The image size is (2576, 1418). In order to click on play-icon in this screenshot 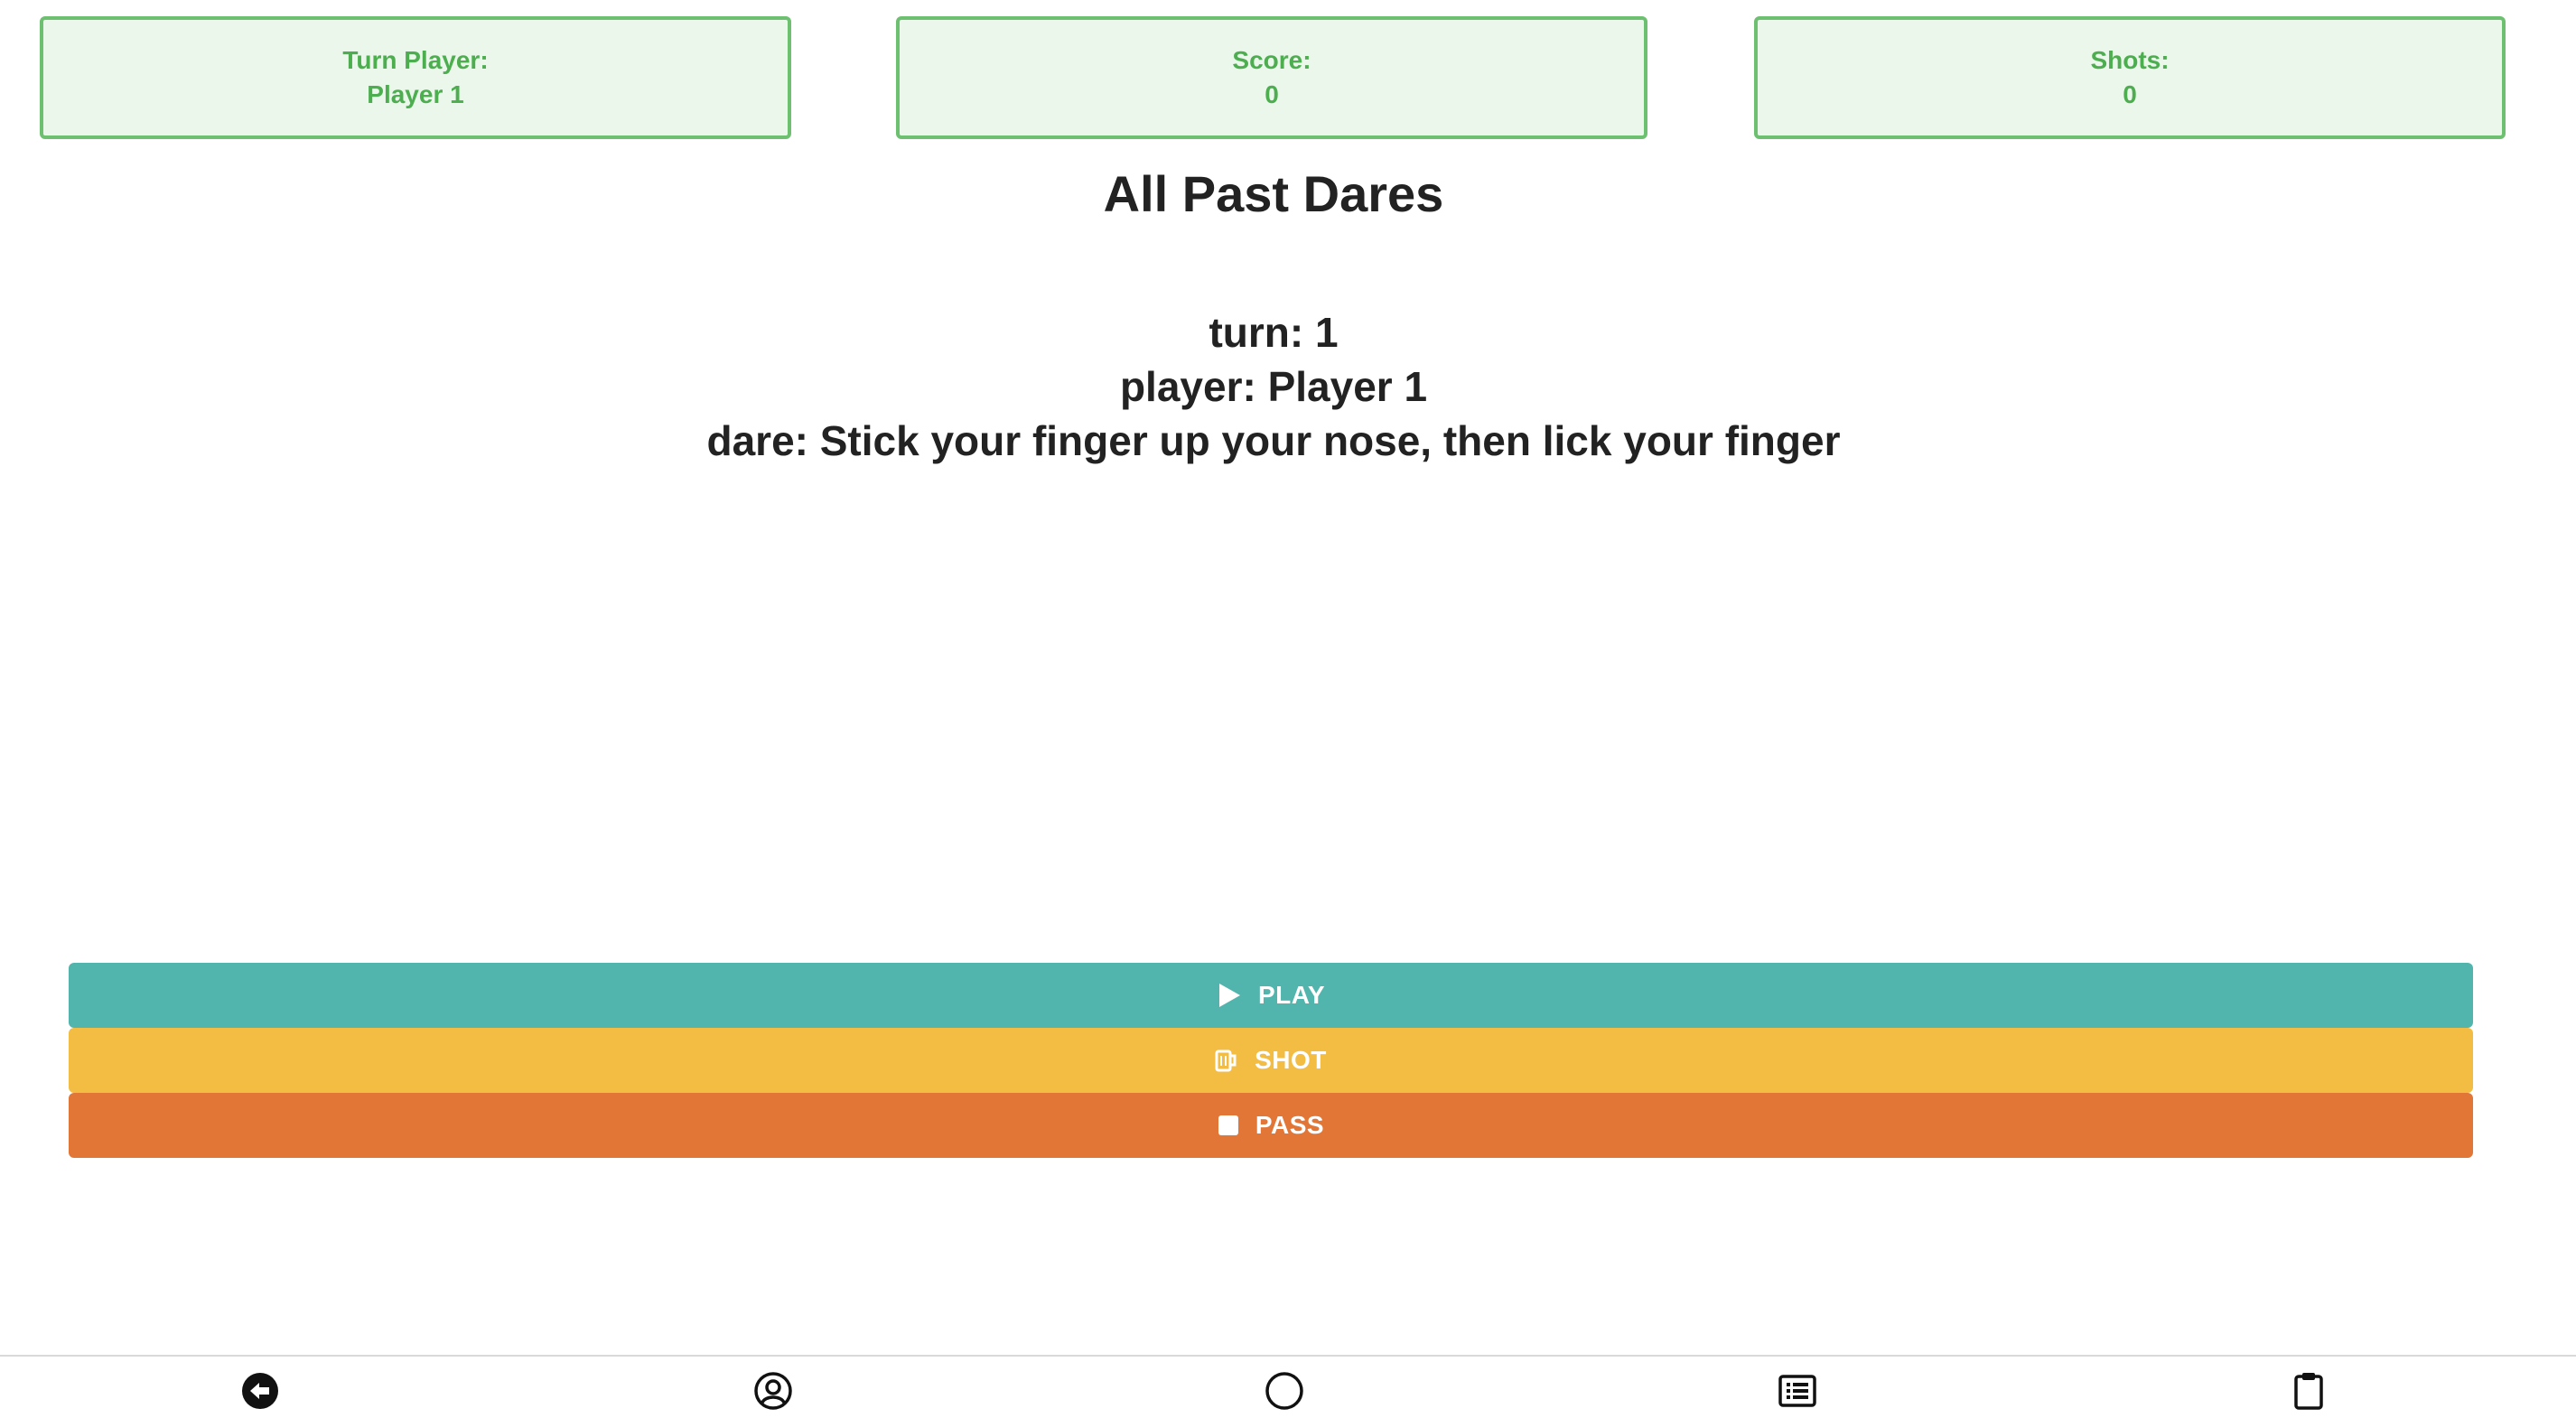, I will do `click(1229, 995)`.